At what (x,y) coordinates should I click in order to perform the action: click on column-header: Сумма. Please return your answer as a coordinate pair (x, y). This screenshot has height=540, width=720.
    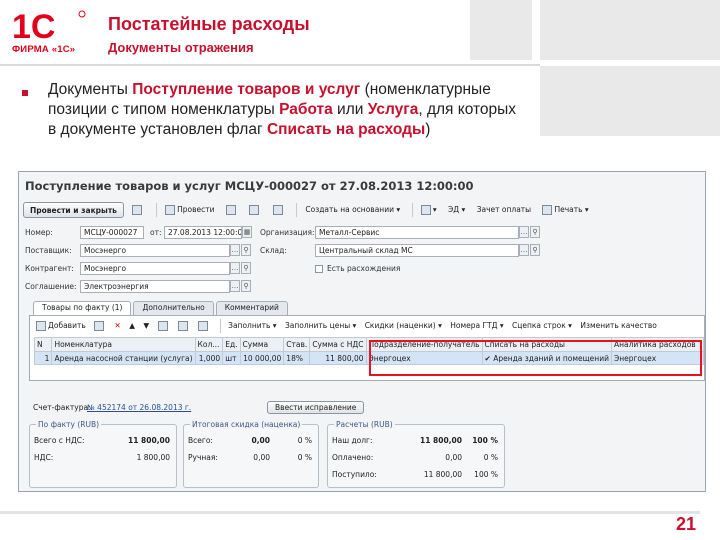
    Looking at the image, I should click on (262, 344).